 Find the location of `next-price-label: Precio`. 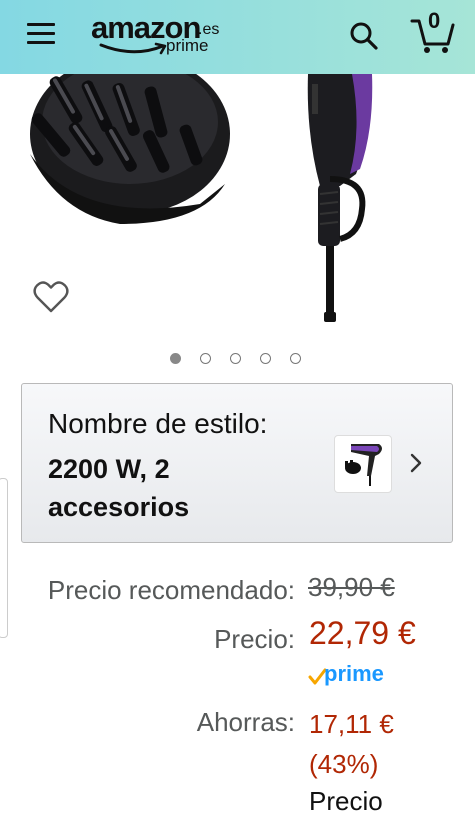

next-price-label: Precio is located at coordinates (346, 801).